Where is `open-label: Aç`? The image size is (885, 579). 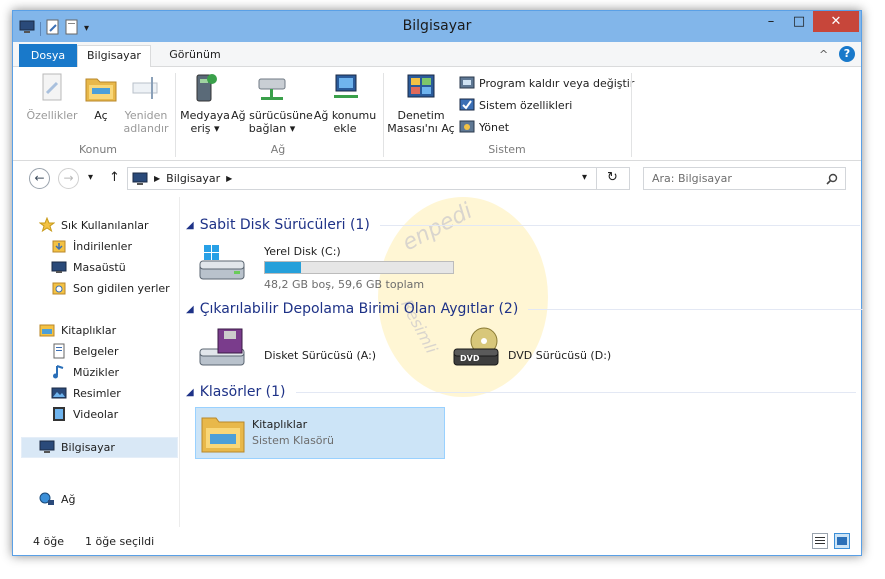 open-label: Aç is located at coordinates (101, 115).